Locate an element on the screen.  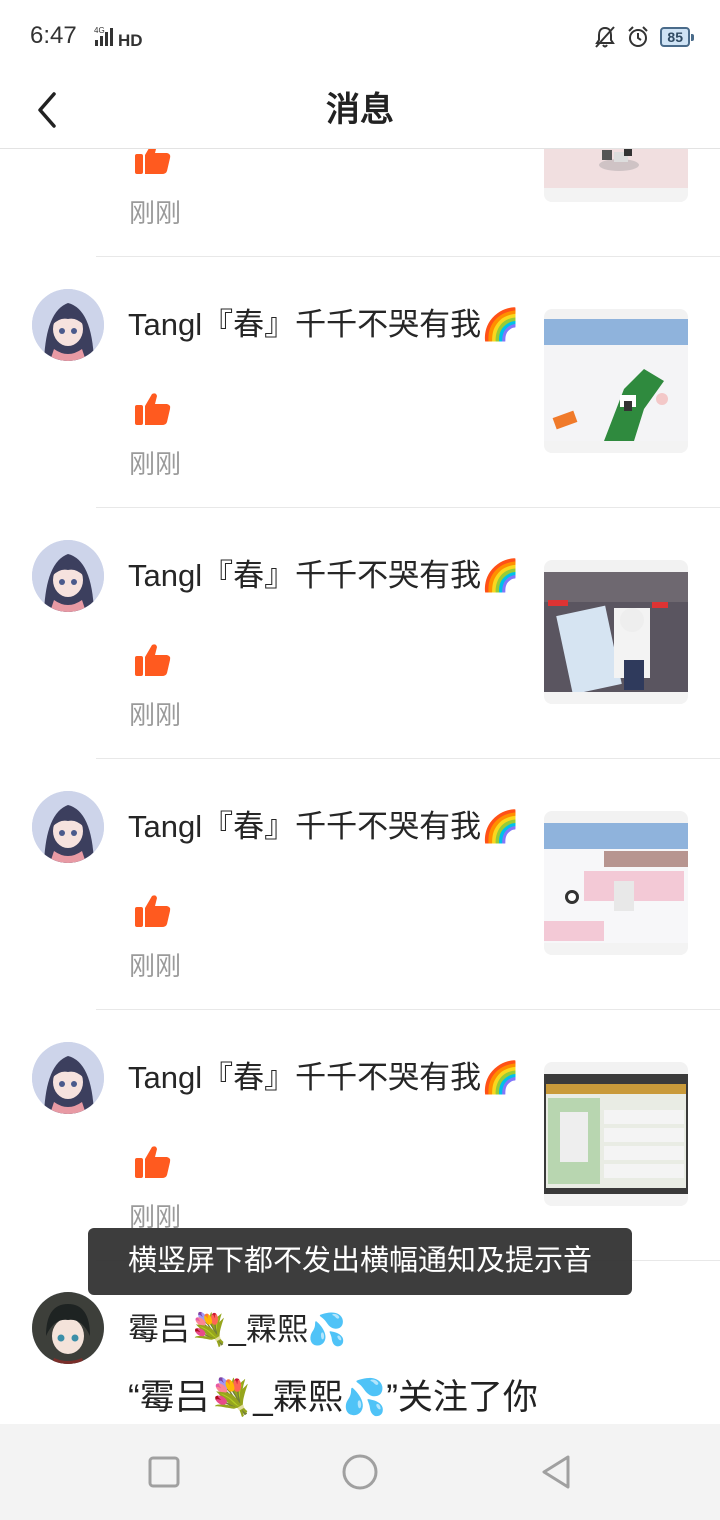
sender-name: 霉吕💐_霖熙💦 is located at coordinates (237, 1330).